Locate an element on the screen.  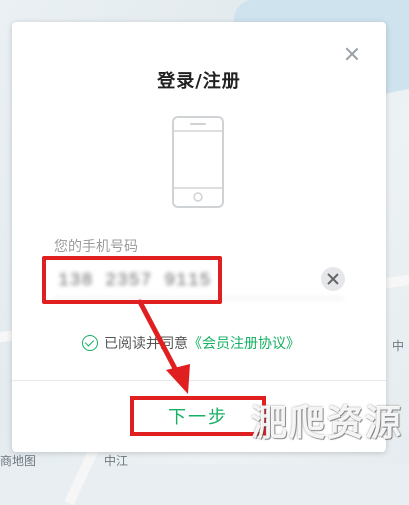
agreement-row: 已阅读并同意 《会员注册协议》 is located at coordinates (191, 343).